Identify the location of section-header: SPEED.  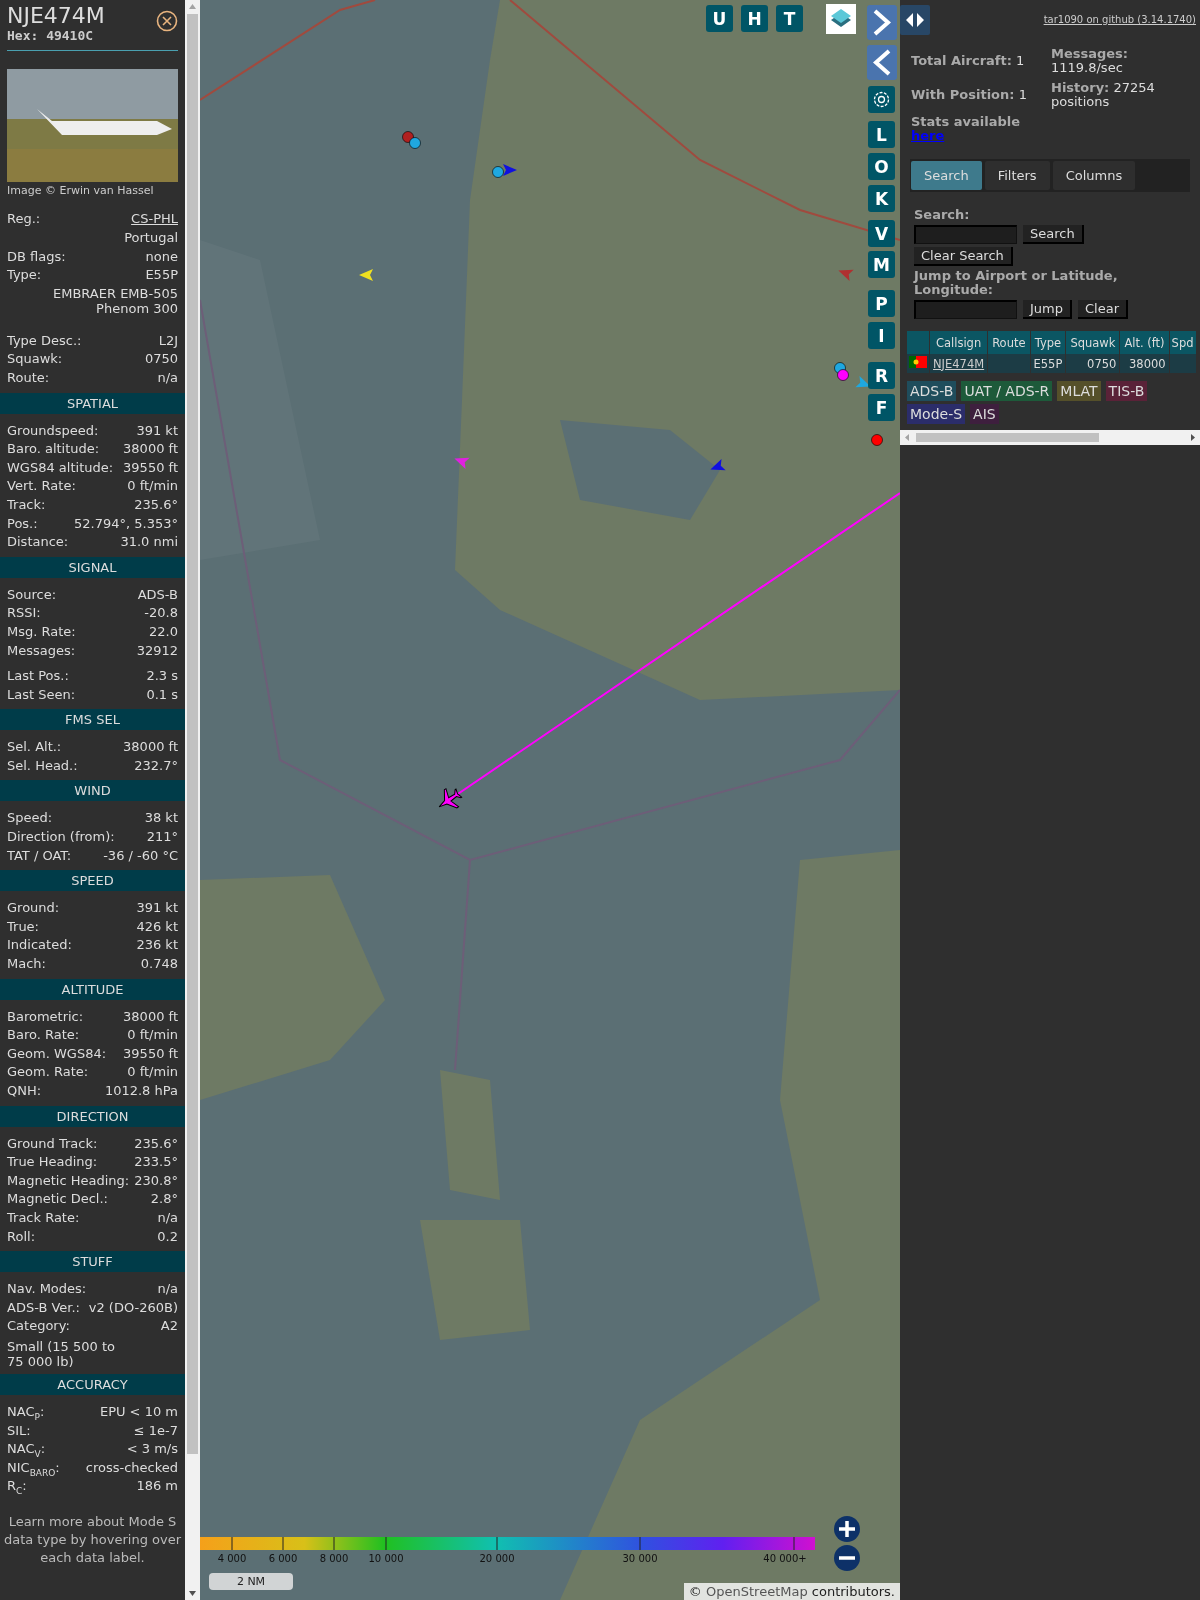
(92, 881).